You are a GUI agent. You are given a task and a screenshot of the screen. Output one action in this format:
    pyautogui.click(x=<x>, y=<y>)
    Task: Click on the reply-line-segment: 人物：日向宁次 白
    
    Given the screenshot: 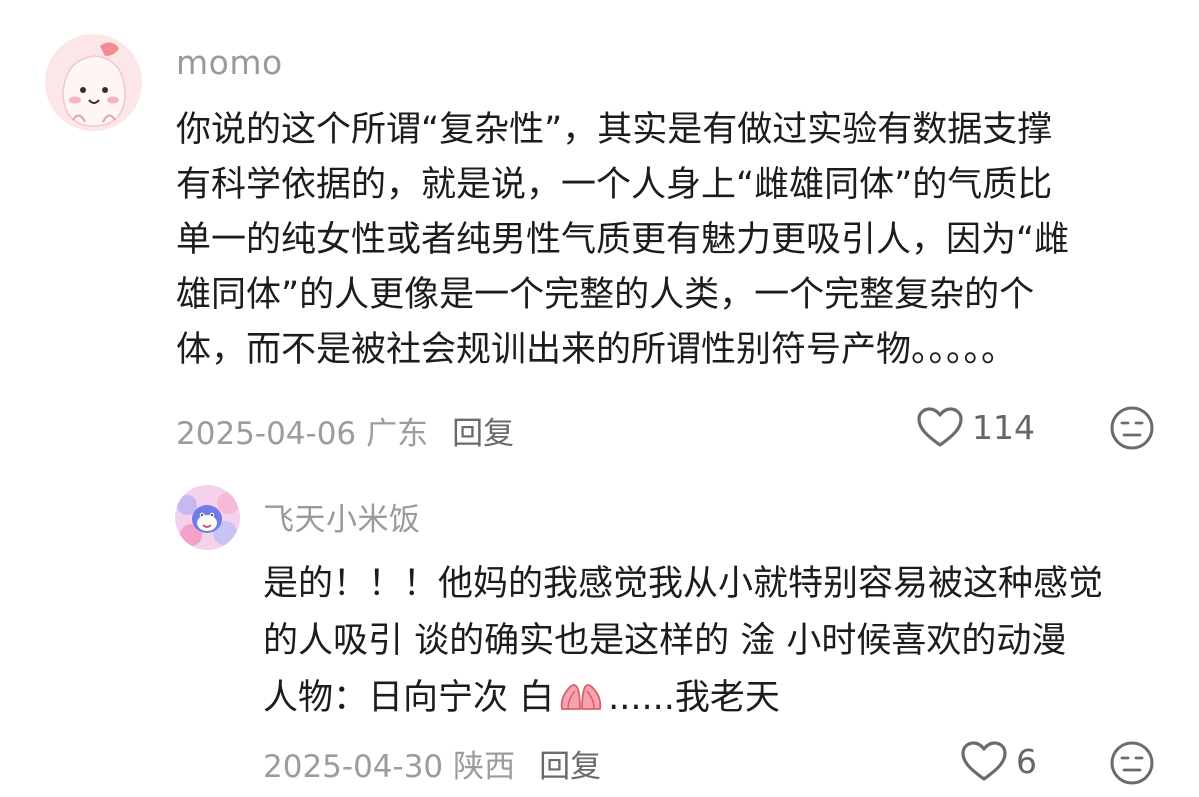 What is the action you would take?
    pyautogui.click(x=409, y=698)
    